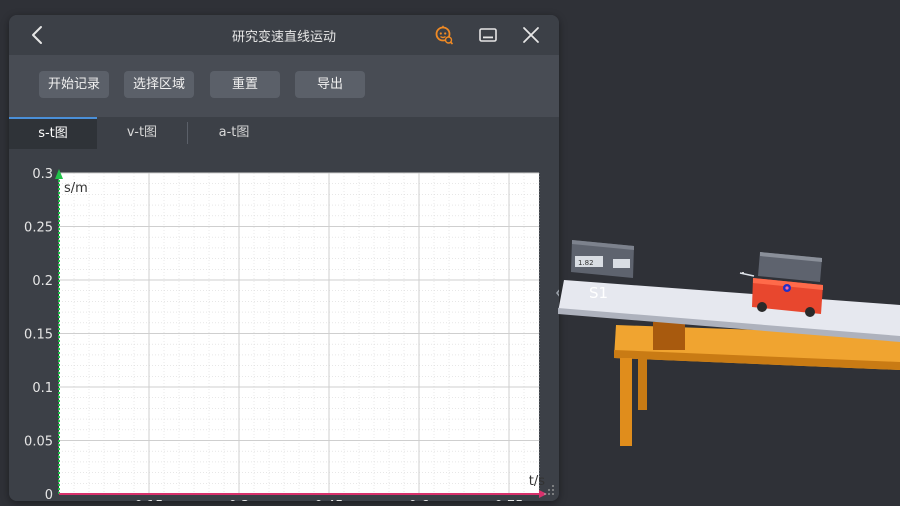 Image resolution: width=900 pixels, height=506 pixels. What do you see at coordinates (598, 293) in the screenshot?
I see `sensor-label: S1` at bounding box center [598, 293].